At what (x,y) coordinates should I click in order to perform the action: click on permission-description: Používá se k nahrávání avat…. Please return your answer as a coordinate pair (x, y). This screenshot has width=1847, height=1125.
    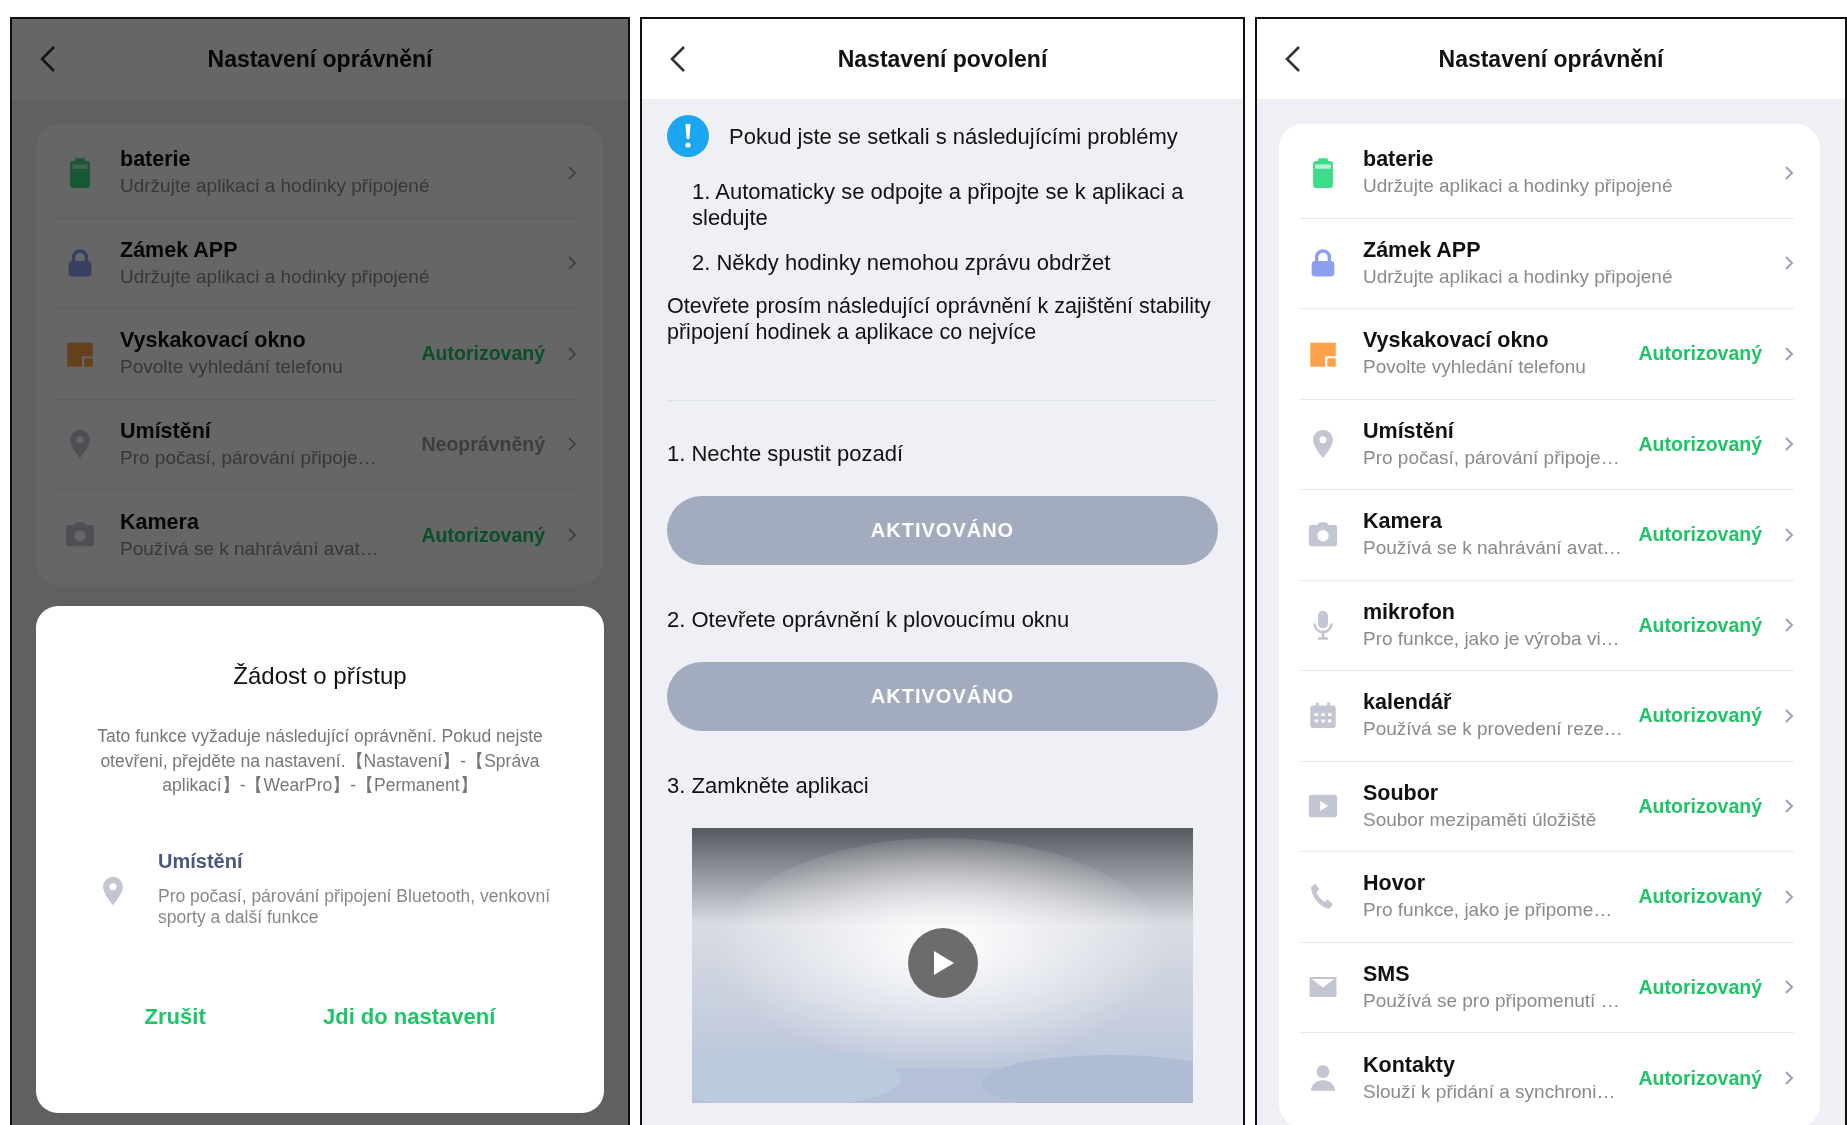
    Looking at the image, I should click on (1492, 548).